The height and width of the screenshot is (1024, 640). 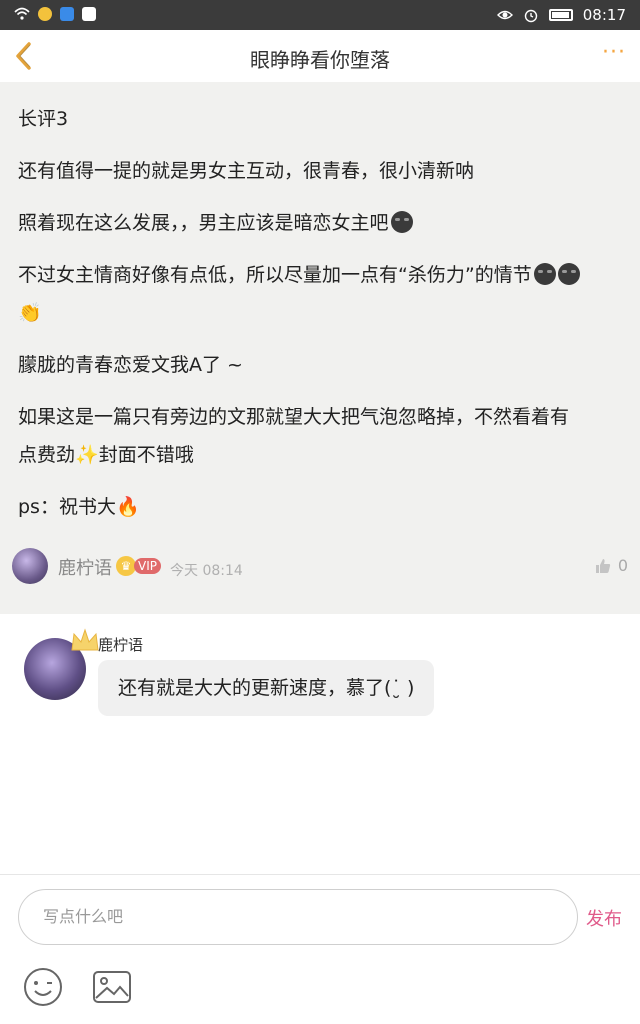 I want to click on divider, so click(x=320, y=874).